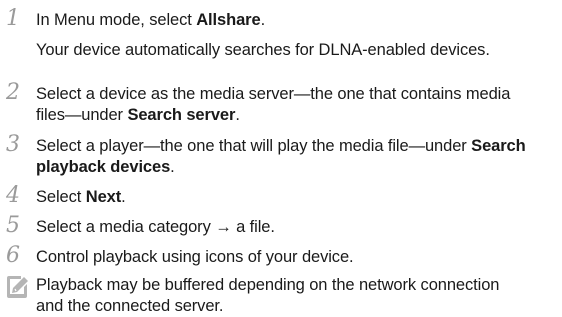  What do you see at coordinates (13, 195) in the screenshot?
I see `step-number: 4` at bounding box center [13, 195].